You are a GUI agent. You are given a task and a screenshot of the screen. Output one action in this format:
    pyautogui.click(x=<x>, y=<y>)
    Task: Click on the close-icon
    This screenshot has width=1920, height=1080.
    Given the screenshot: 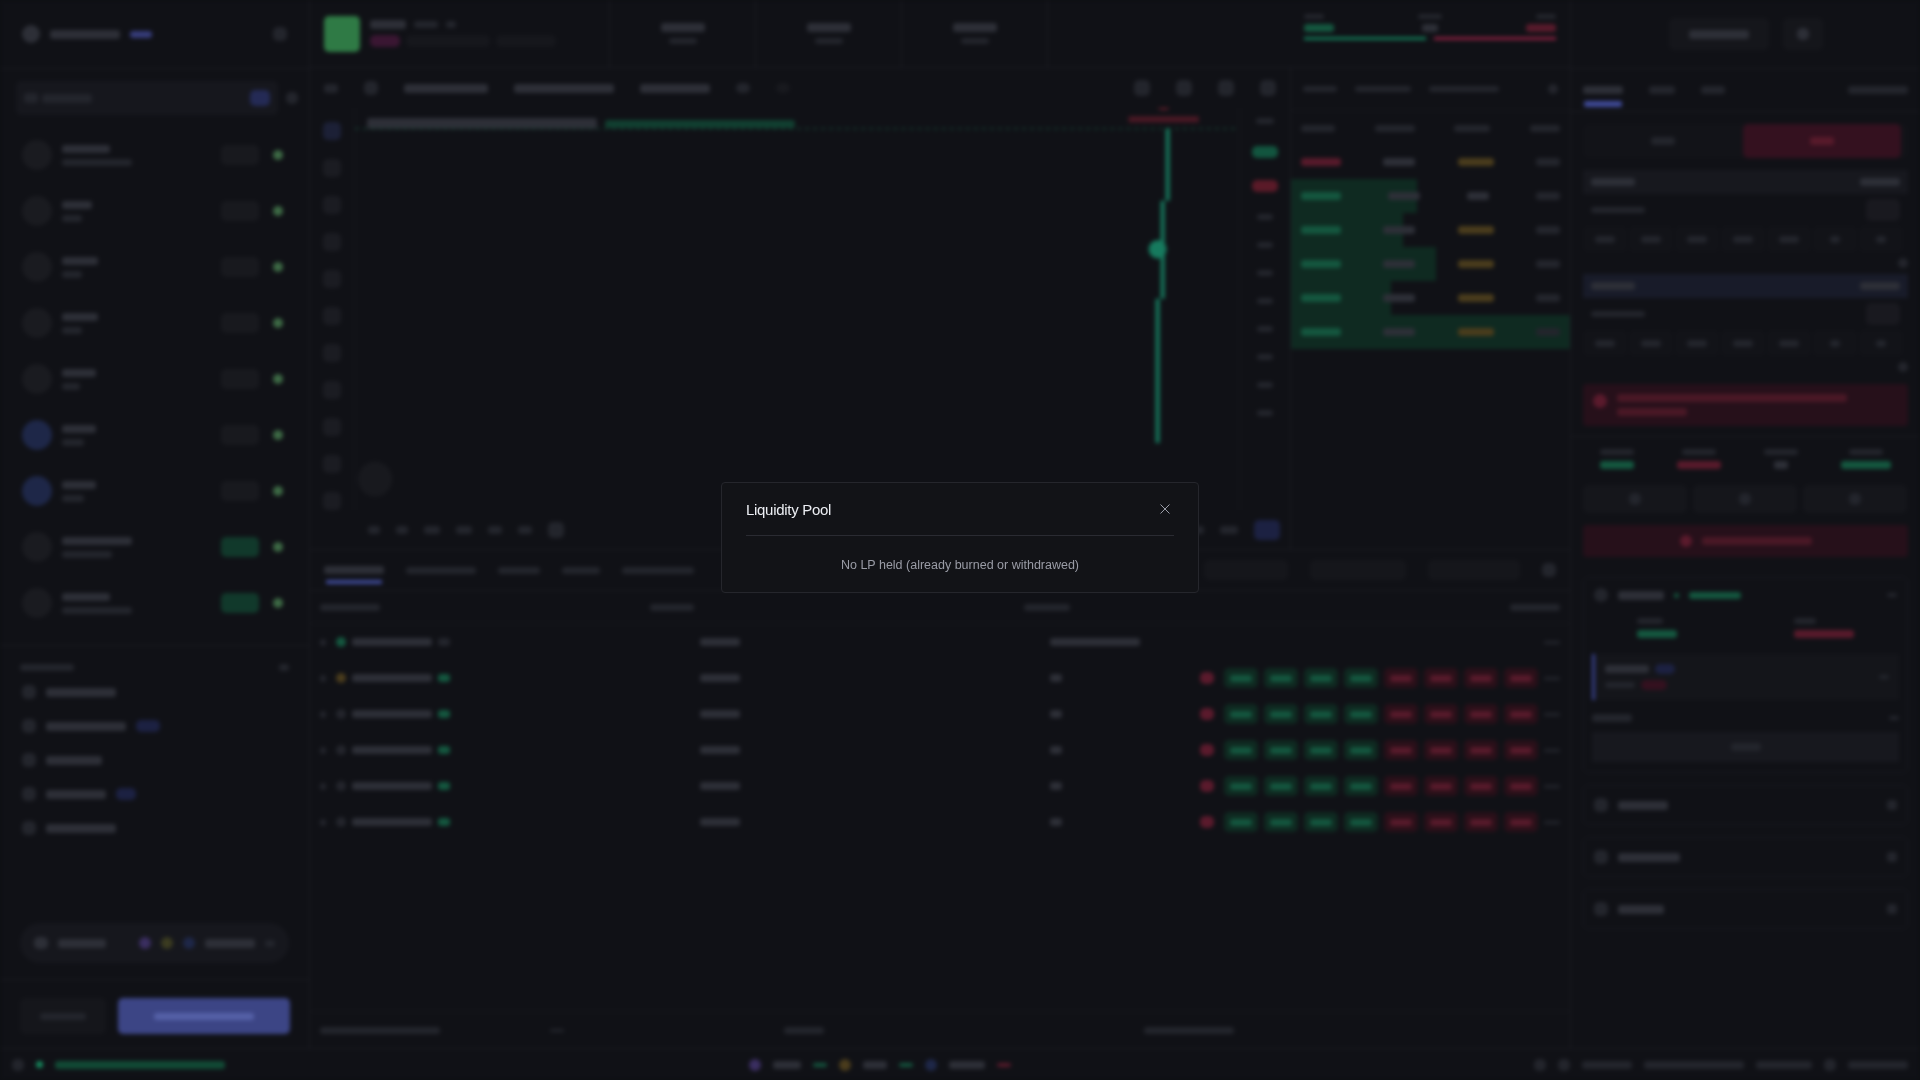 What is the action you would take?
    pyautogui.click(x=1165, y=509)
    